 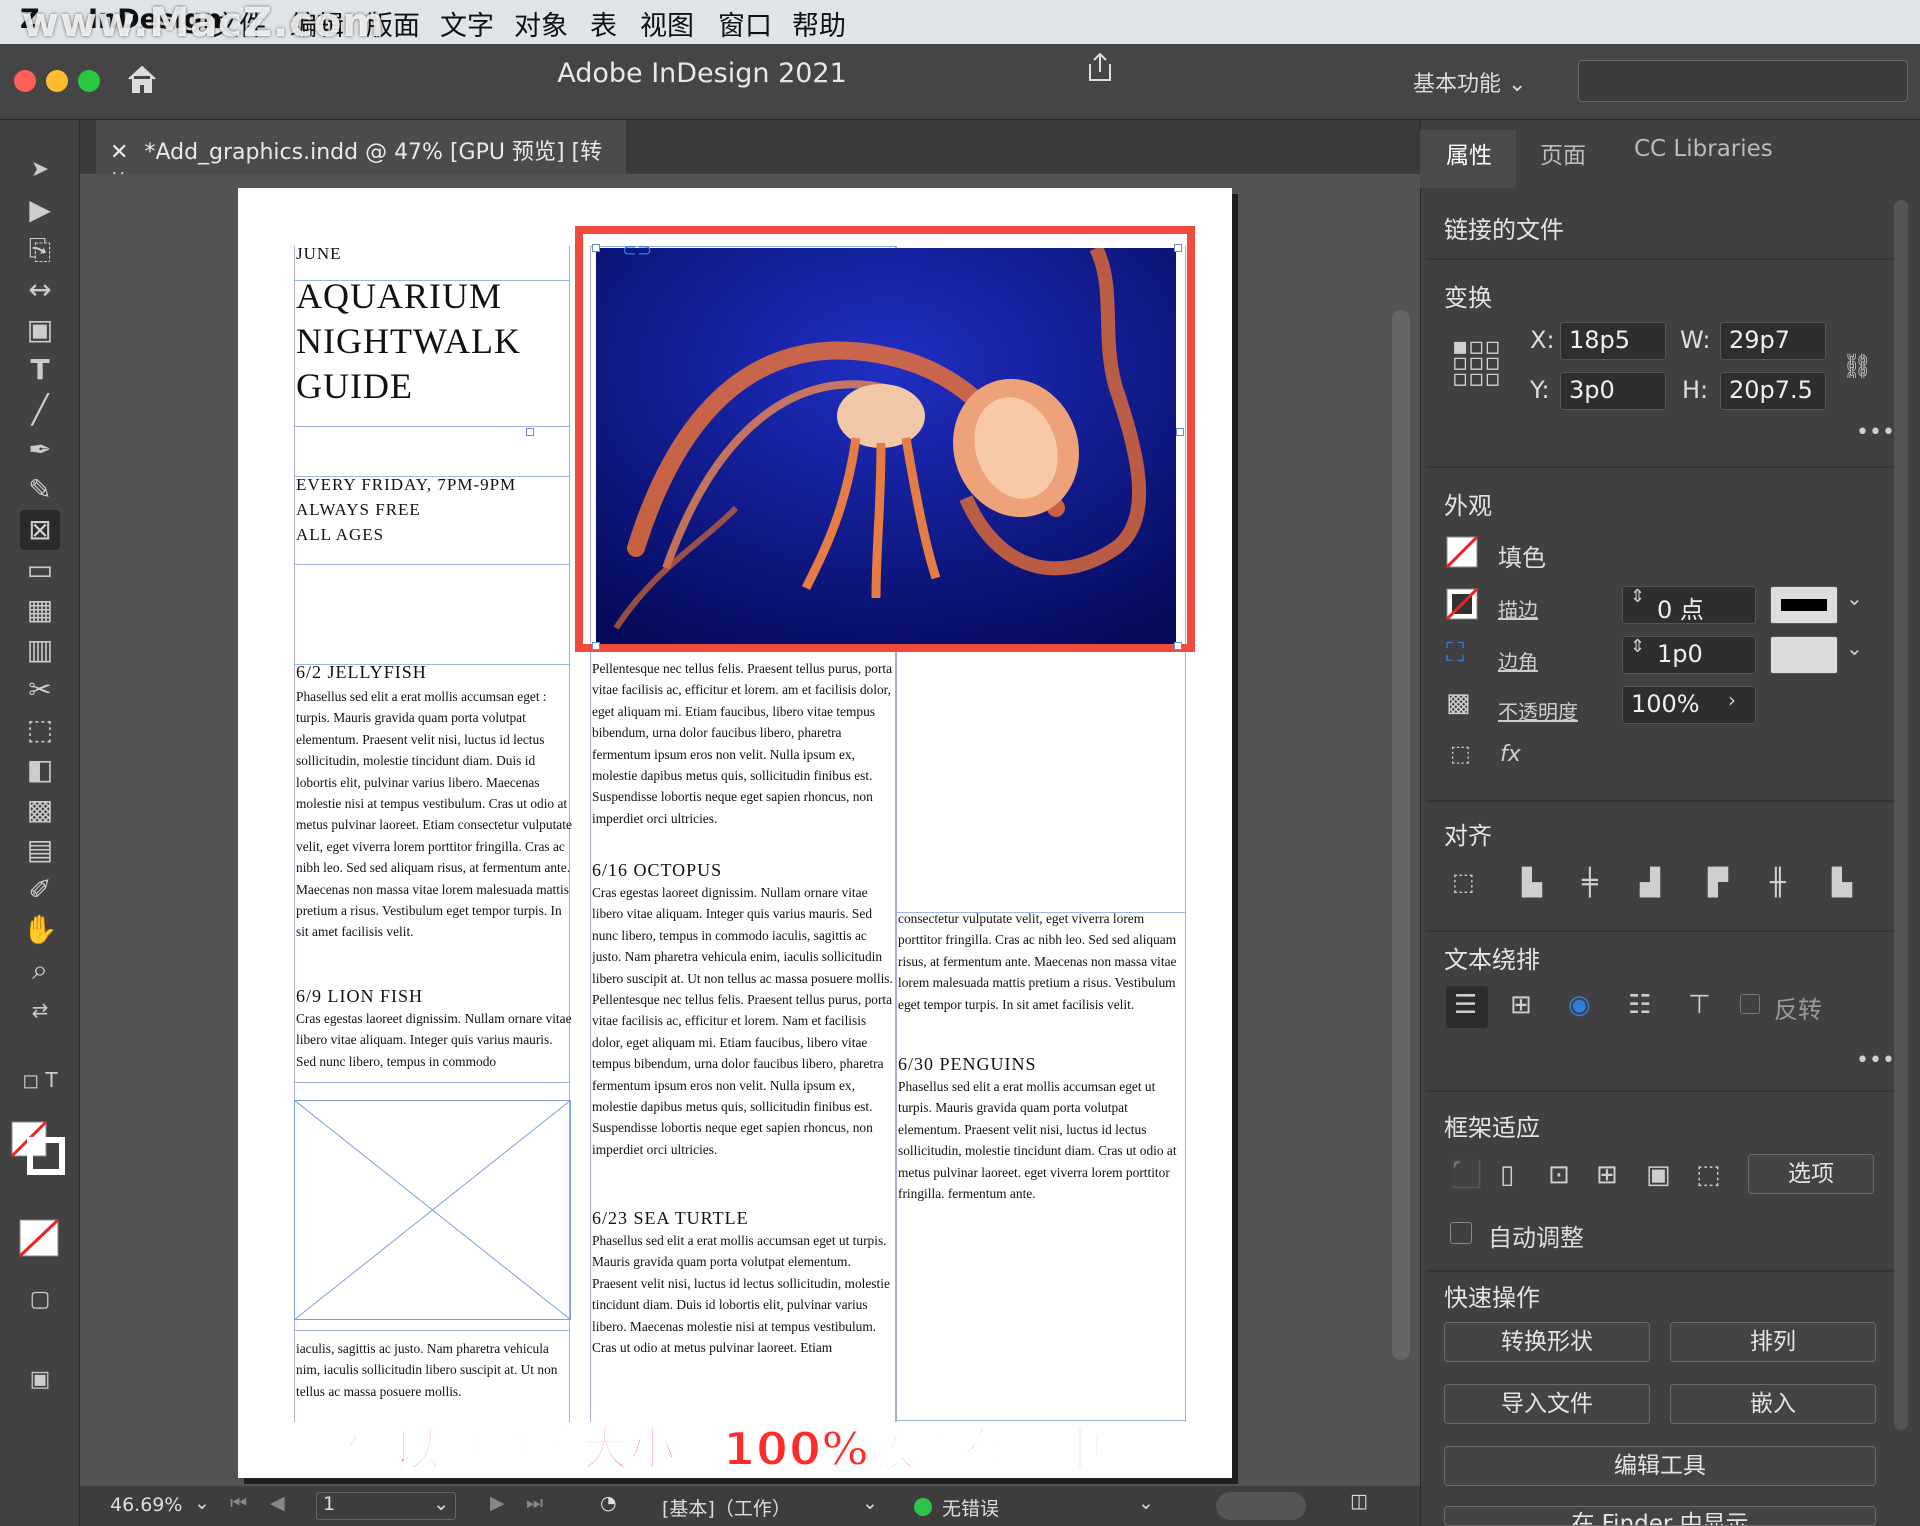 What do you see at coordinates (40, 610) in the screenshot?
I see `horizontal-grid-tool-icon: ▦` at bounding box center [40, 610].